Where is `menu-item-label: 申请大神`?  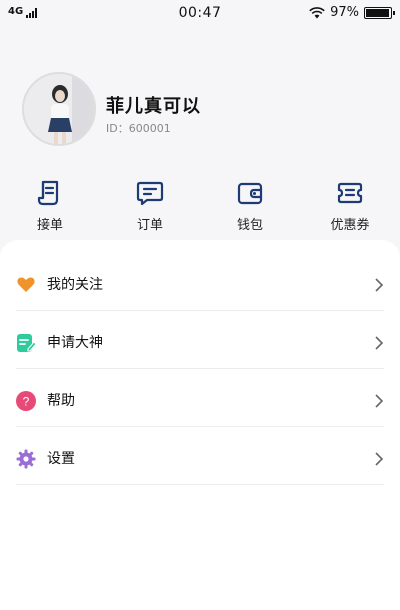
menu-item-label: 申请大神 is located at coordinates (75, 343).